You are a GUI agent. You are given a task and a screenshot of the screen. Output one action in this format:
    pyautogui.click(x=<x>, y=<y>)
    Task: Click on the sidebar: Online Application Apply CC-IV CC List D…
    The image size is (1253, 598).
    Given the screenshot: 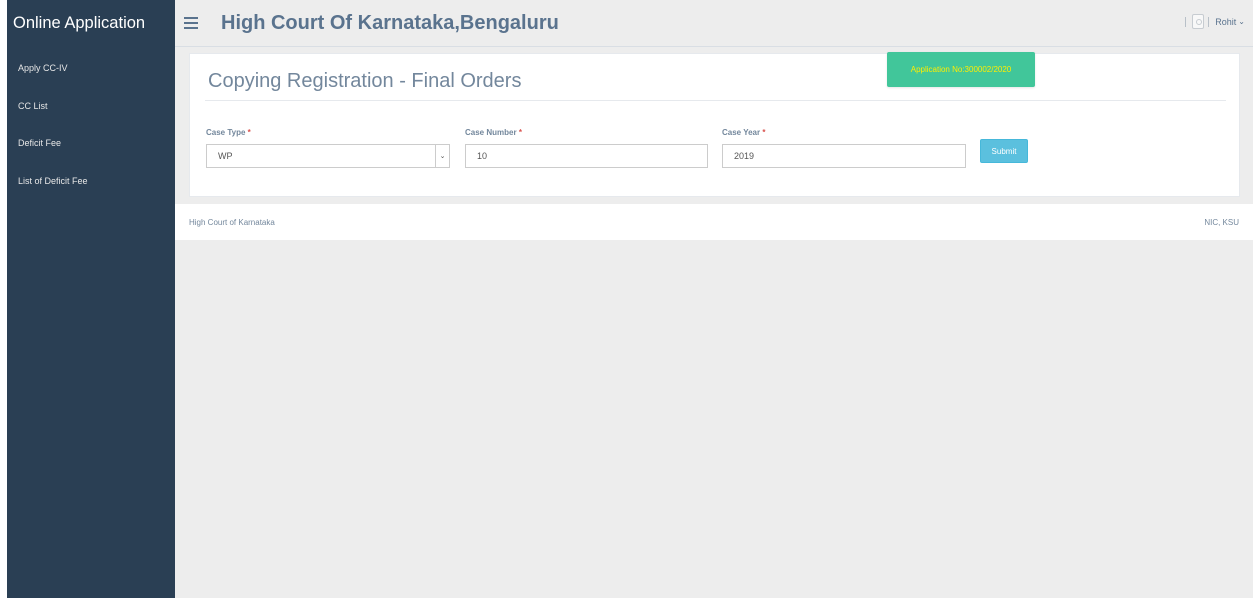 What is the action you would take?
    pyautogui.click(x=91, y=299)
    